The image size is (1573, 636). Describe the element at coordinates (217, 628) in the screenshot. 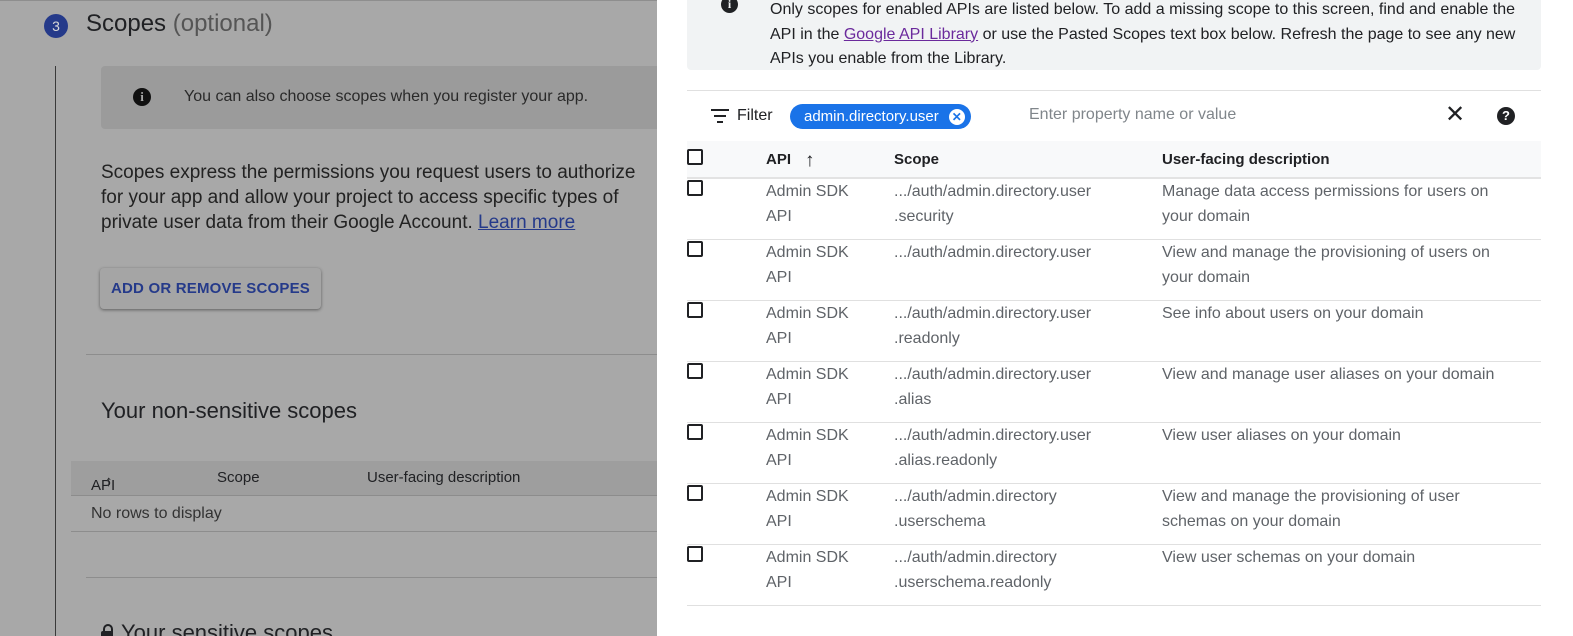

I see `sensitive-scopes-title: Your sensitive scopes` at that location.